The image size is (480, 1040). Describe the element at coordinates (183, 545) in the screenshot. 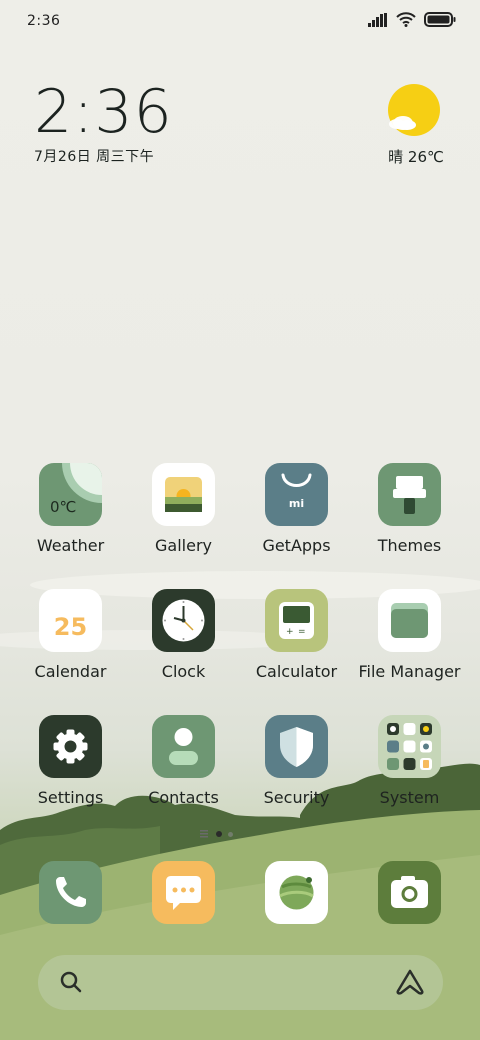

I see `app-label: Gallery` at that location.